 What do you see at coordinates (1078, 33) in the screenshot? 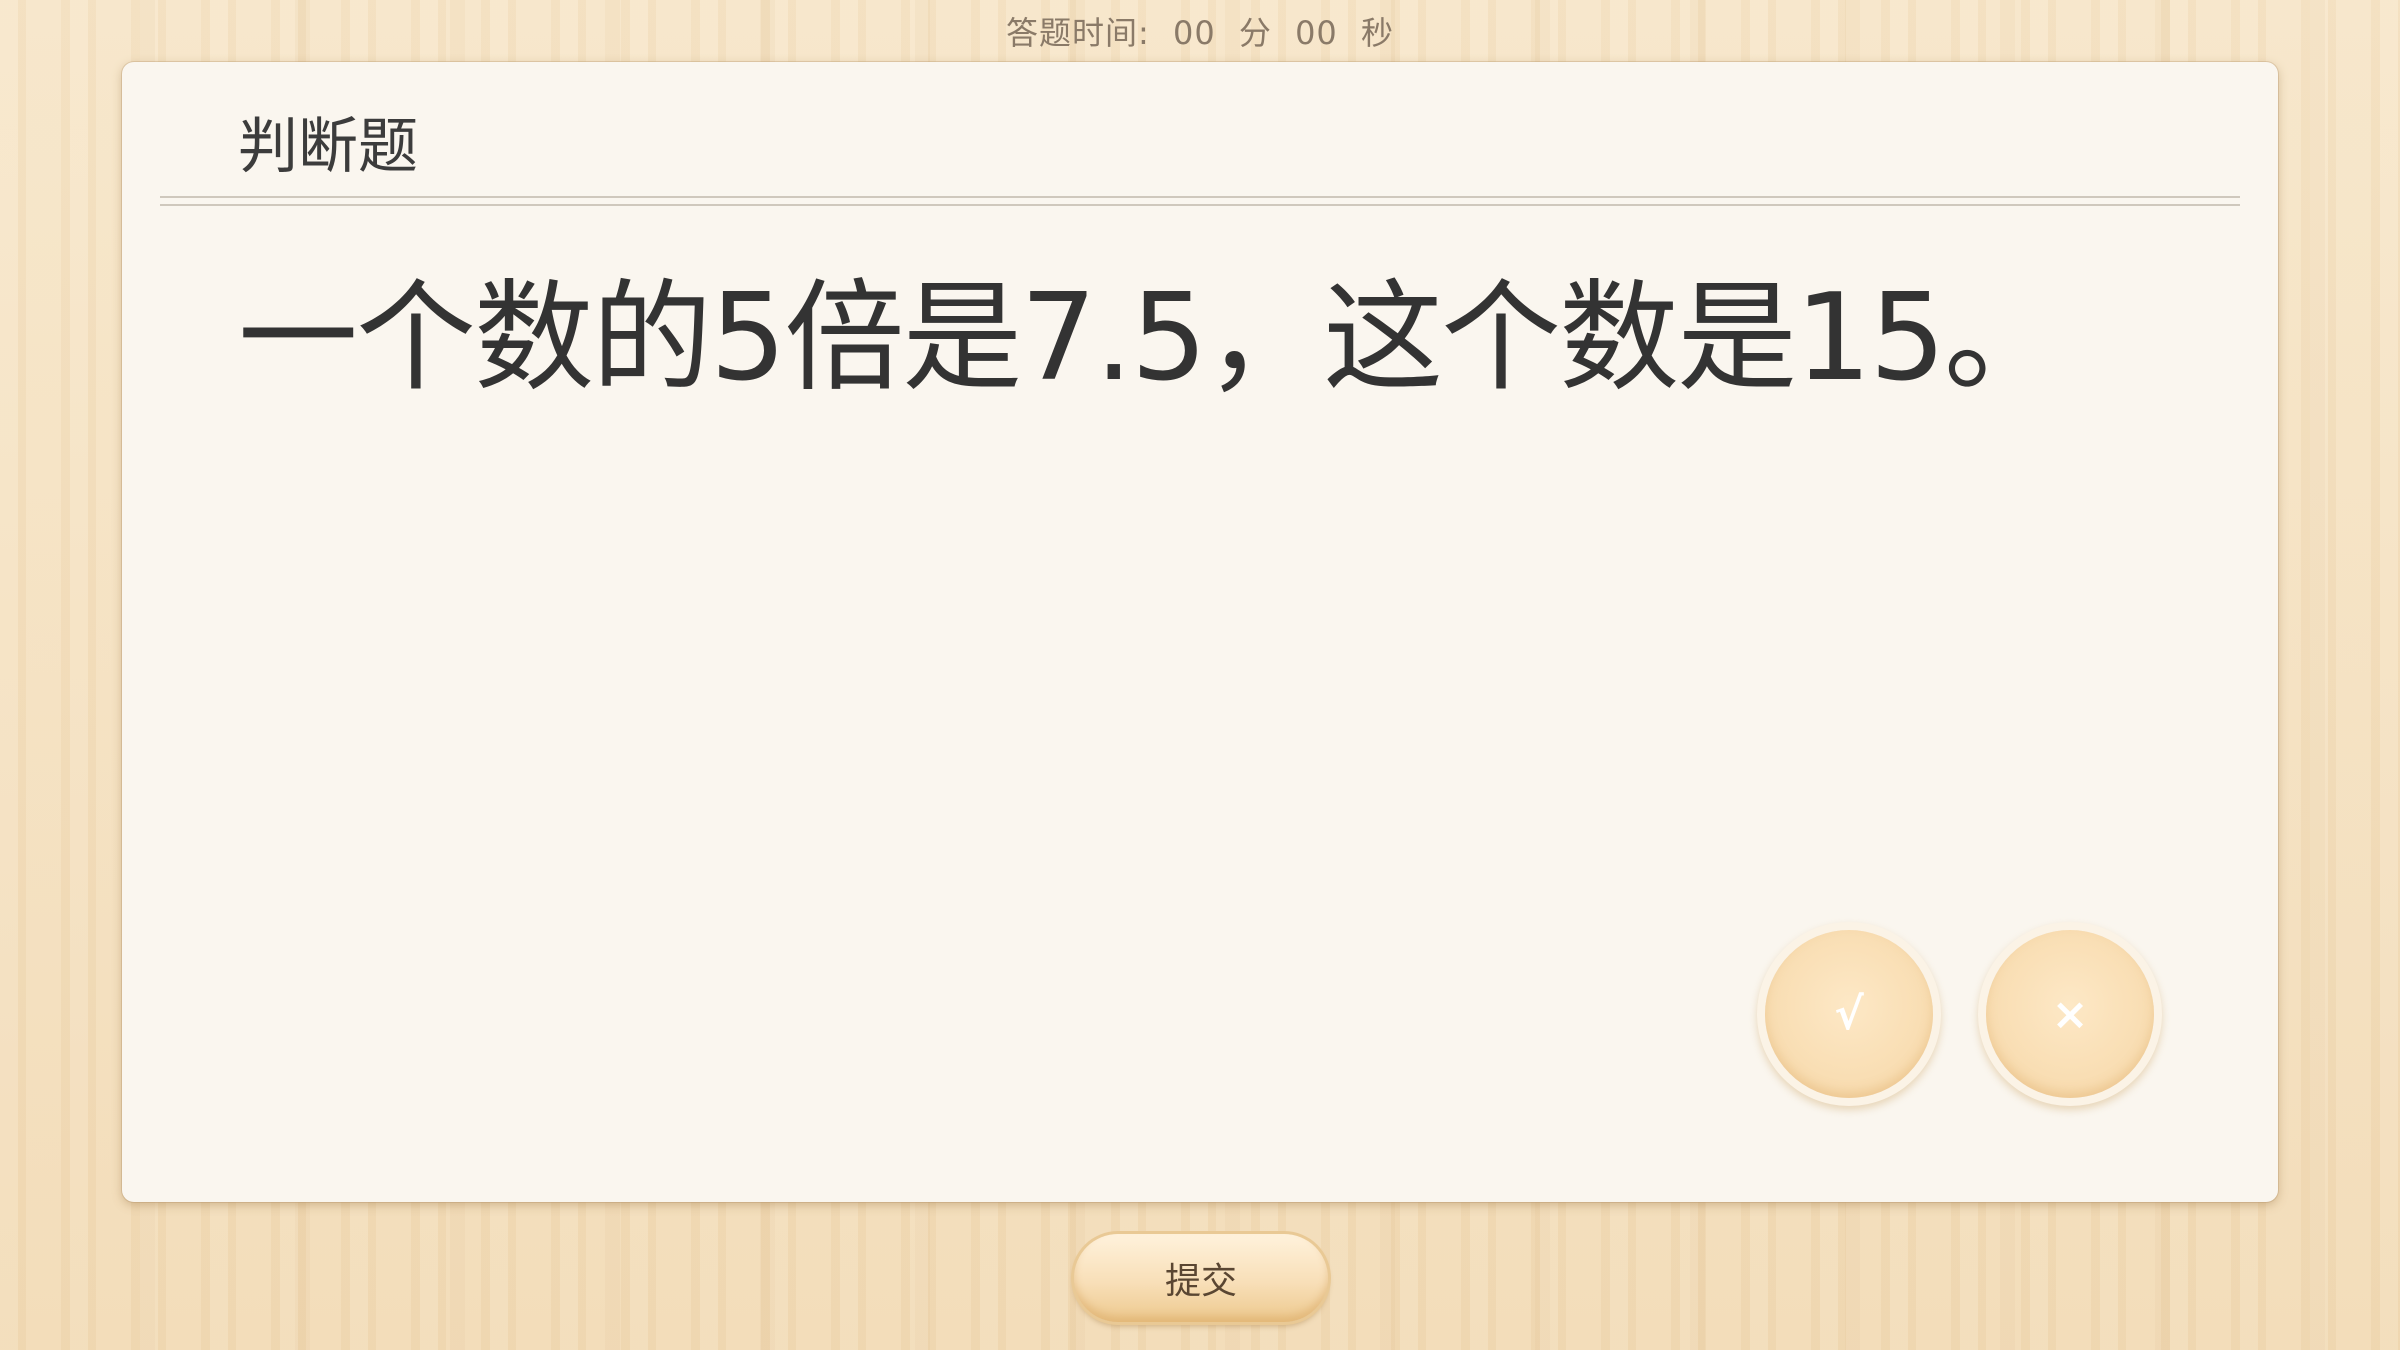
I see `timer-label: 答题时间:` at bounding box center [1078, 33].